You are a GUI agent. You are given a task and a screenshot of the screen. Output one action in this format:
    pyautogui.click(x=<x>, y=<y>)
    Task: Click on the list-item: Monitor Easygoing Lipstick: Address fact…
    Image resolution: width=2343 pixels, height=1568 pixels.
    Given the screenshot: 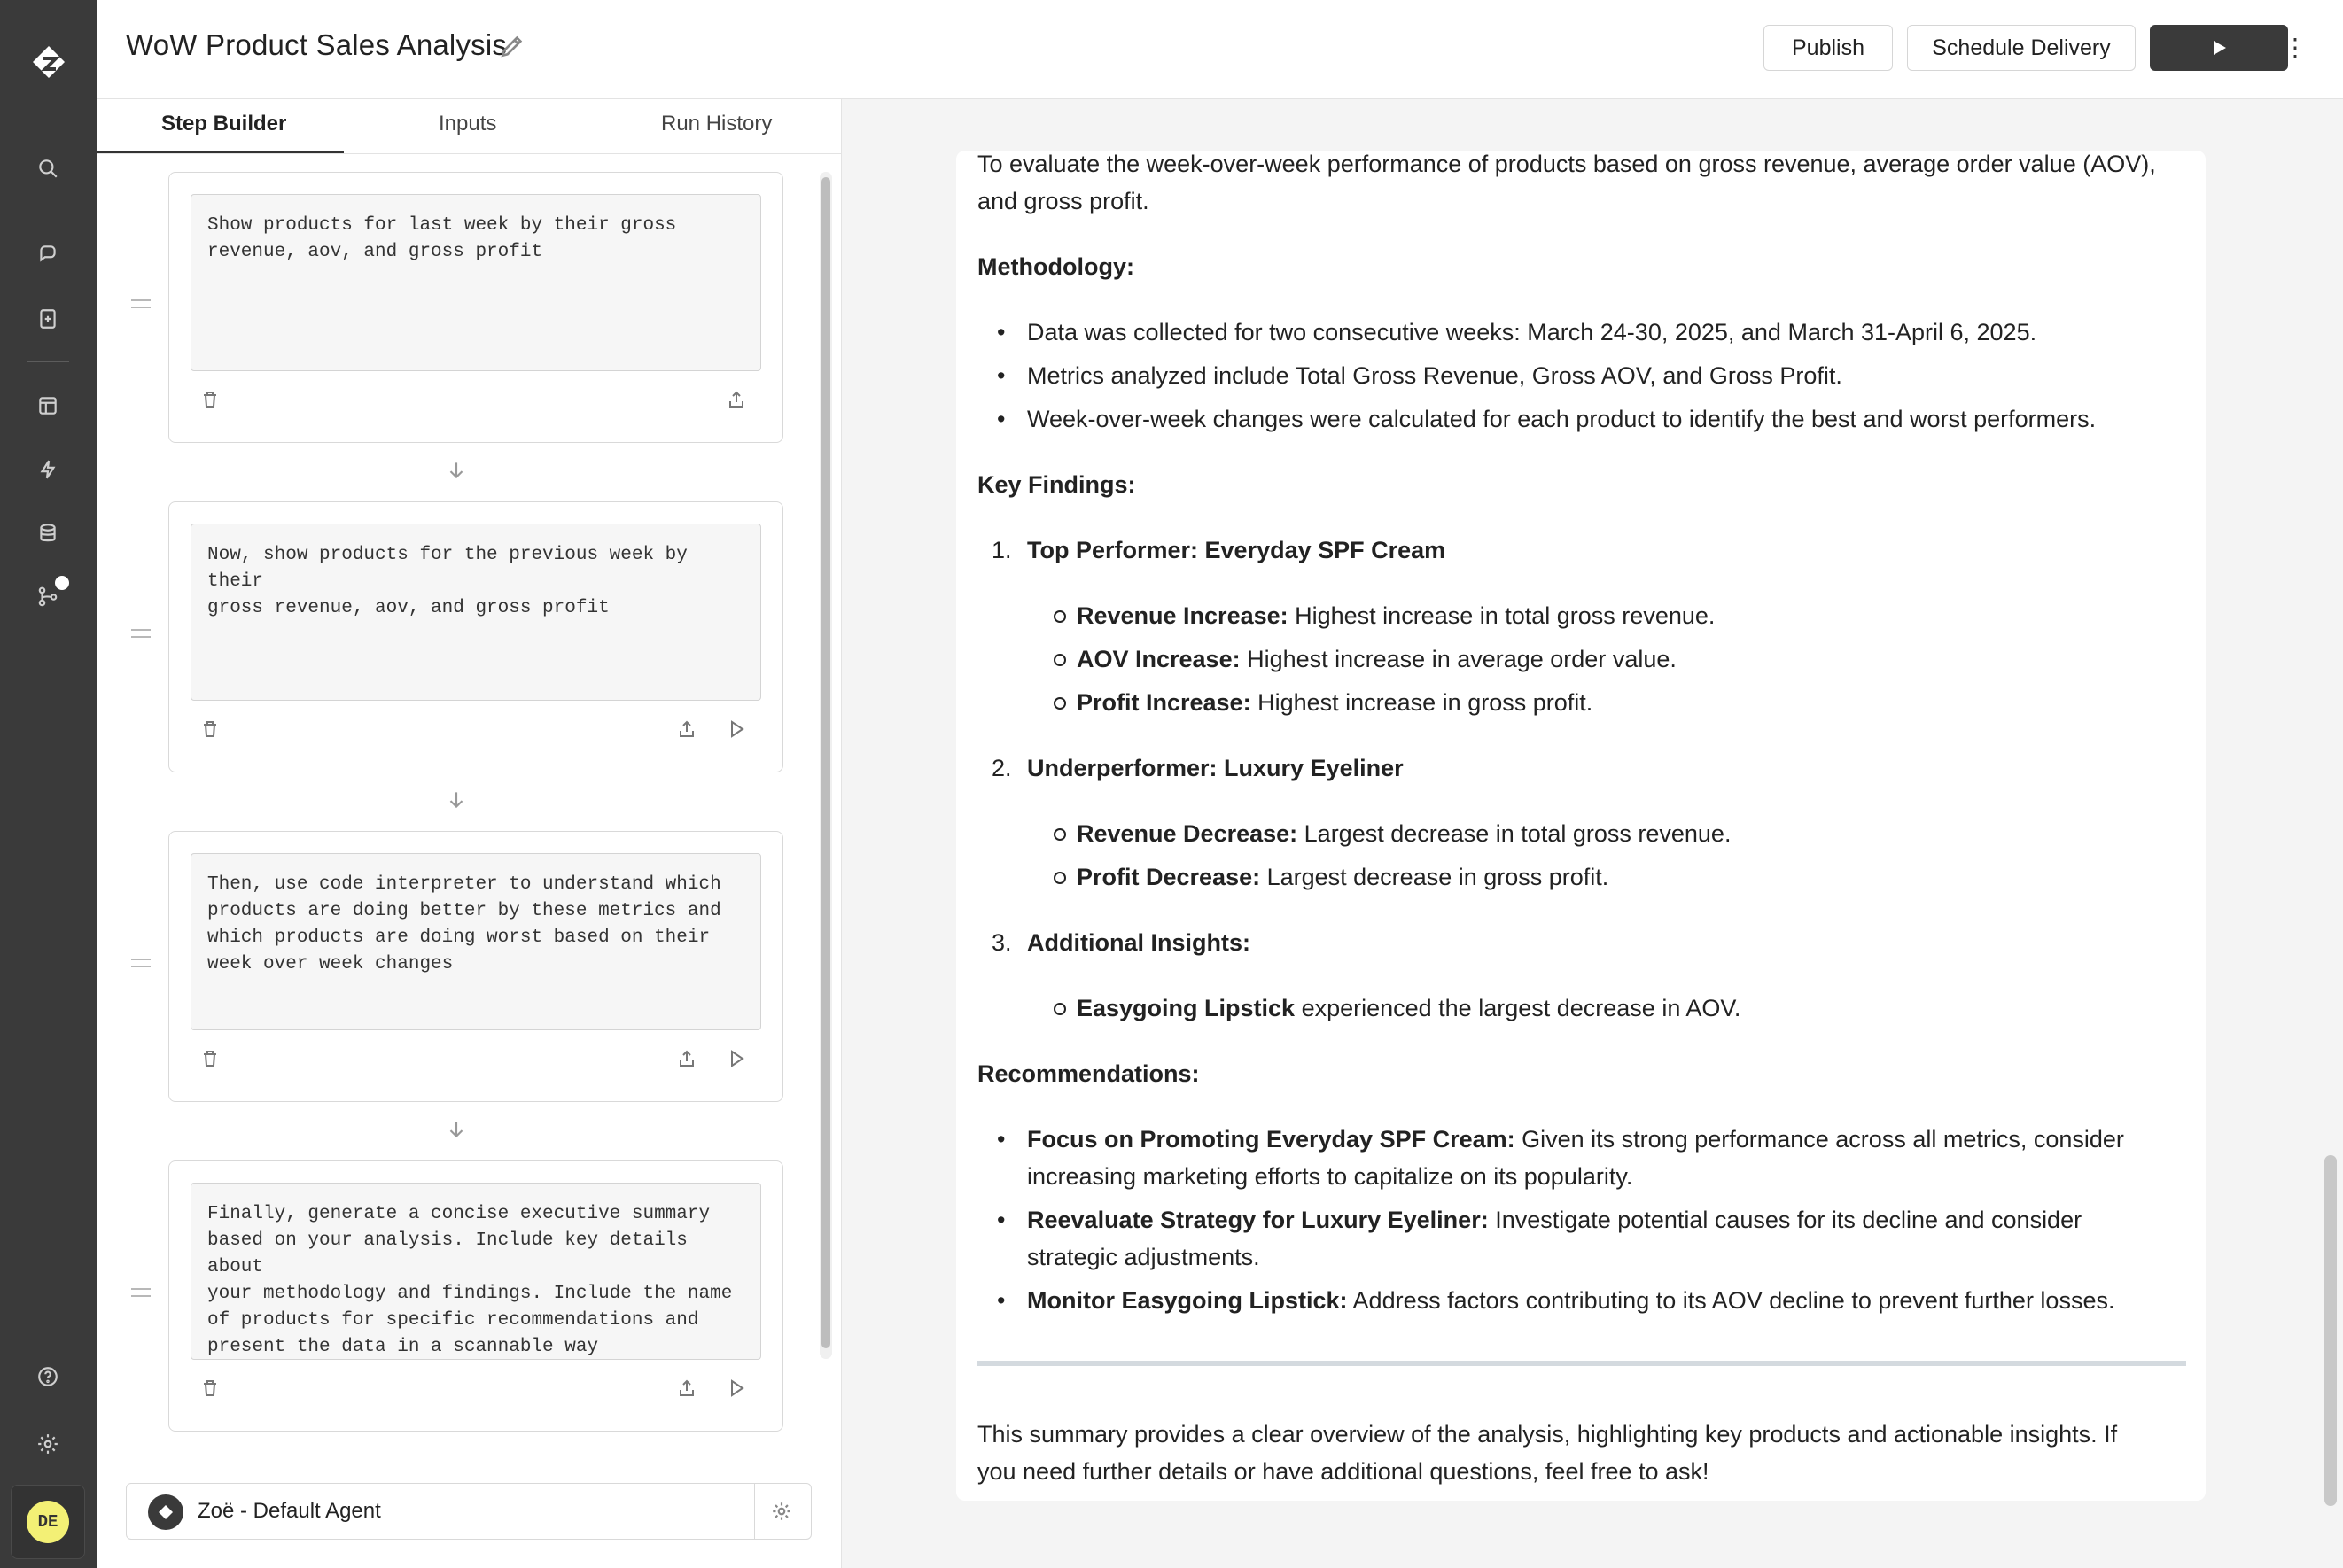 What is the action you would take?
    pyautogui.click(x=1555, y=1300)
    